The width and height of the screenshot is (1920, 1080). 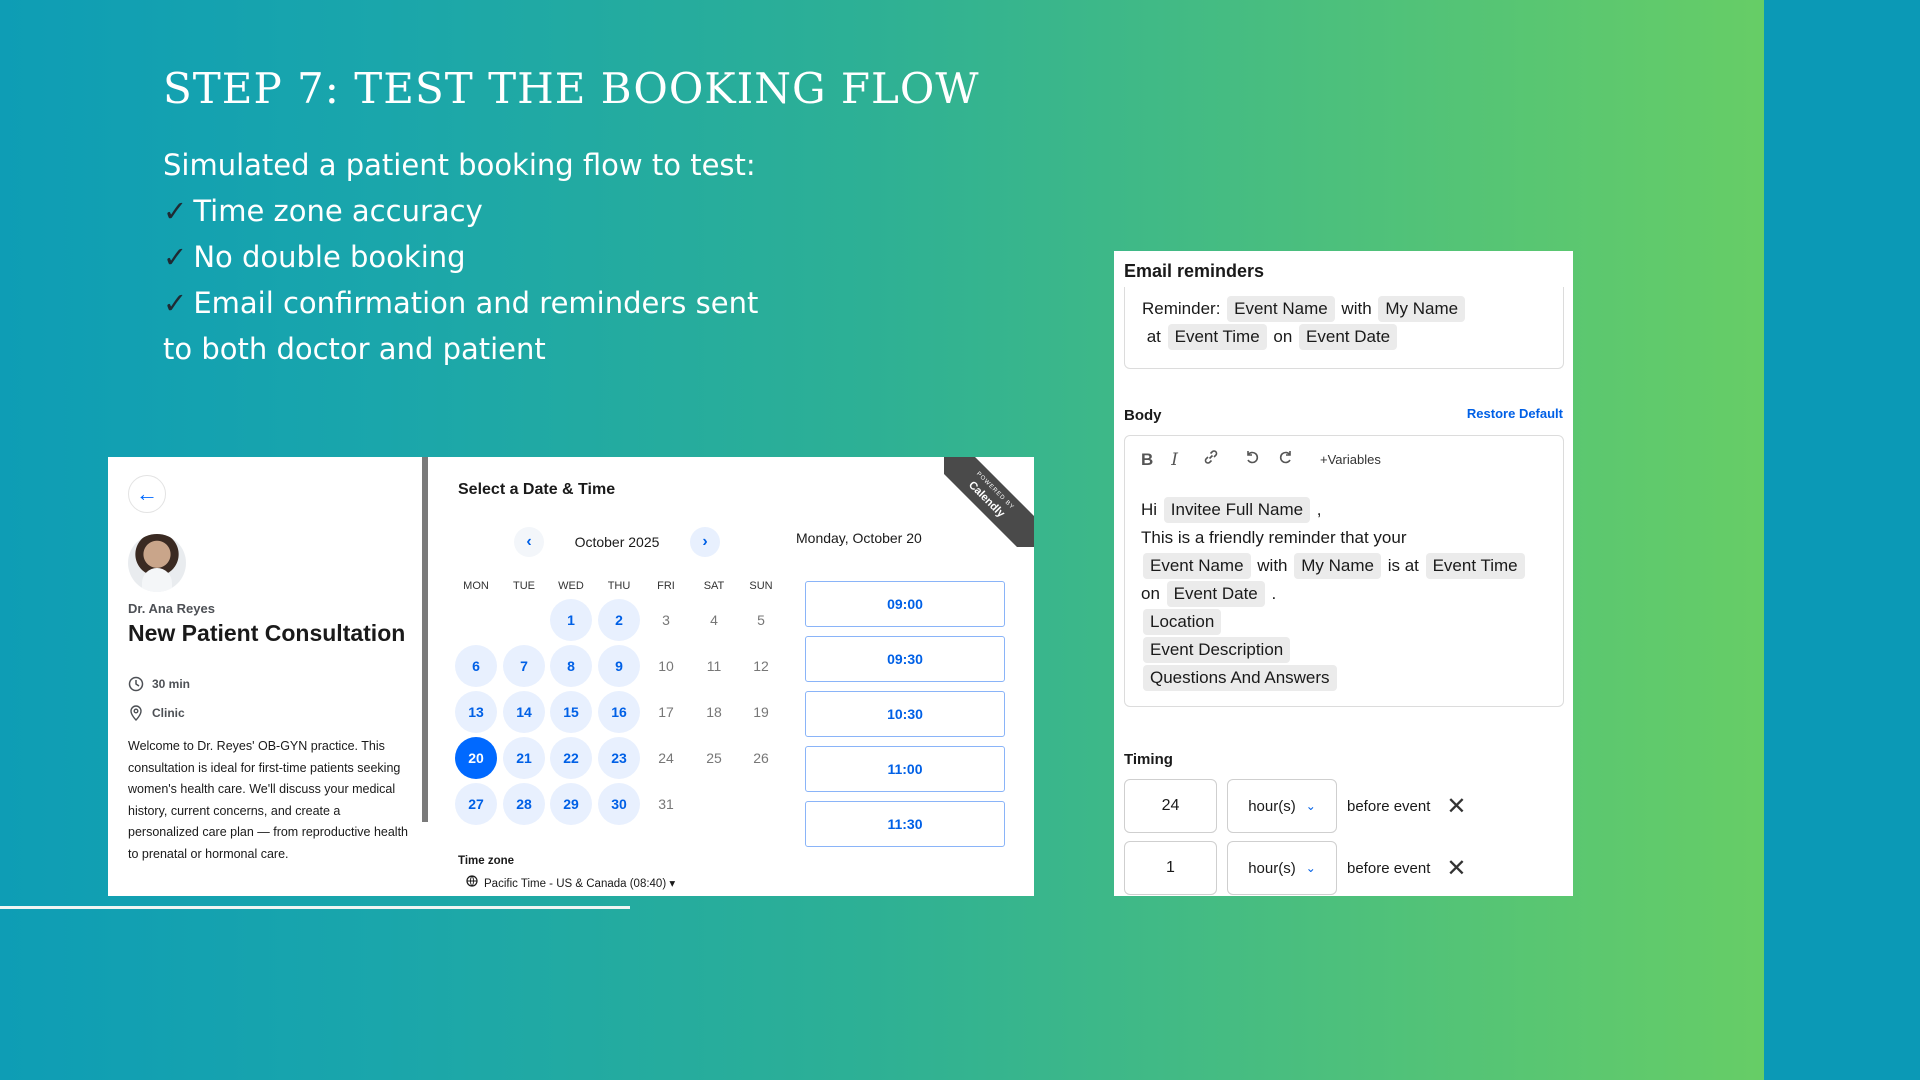 I want to click on email-reminders-title: Email reminders, so click(x=1194, y=271).